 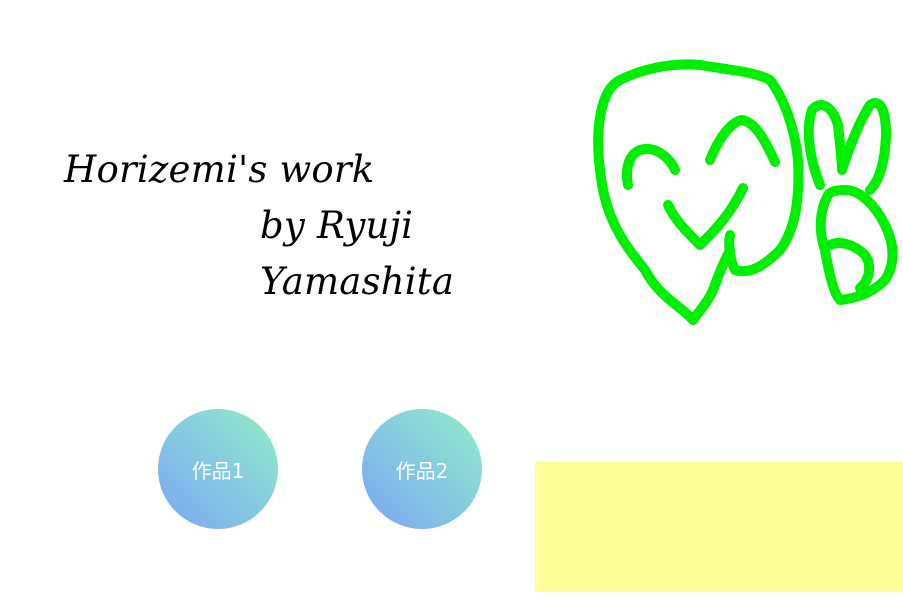 I want to click on yellow-panel, so click(x=719, y=527).